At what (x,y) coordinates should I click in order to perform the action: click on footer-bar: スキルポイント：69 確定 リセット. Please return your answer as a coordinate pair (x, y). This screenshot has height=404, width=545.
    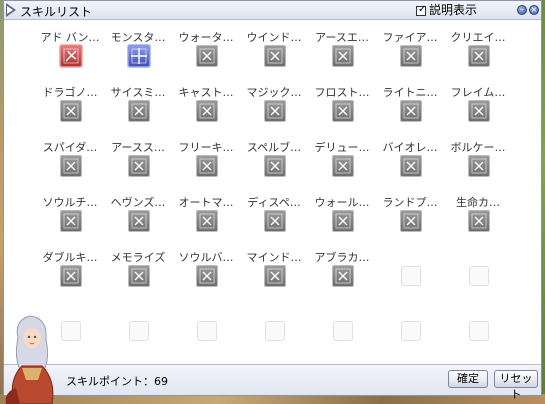
    Looking at the image, I should click on (272, 382).